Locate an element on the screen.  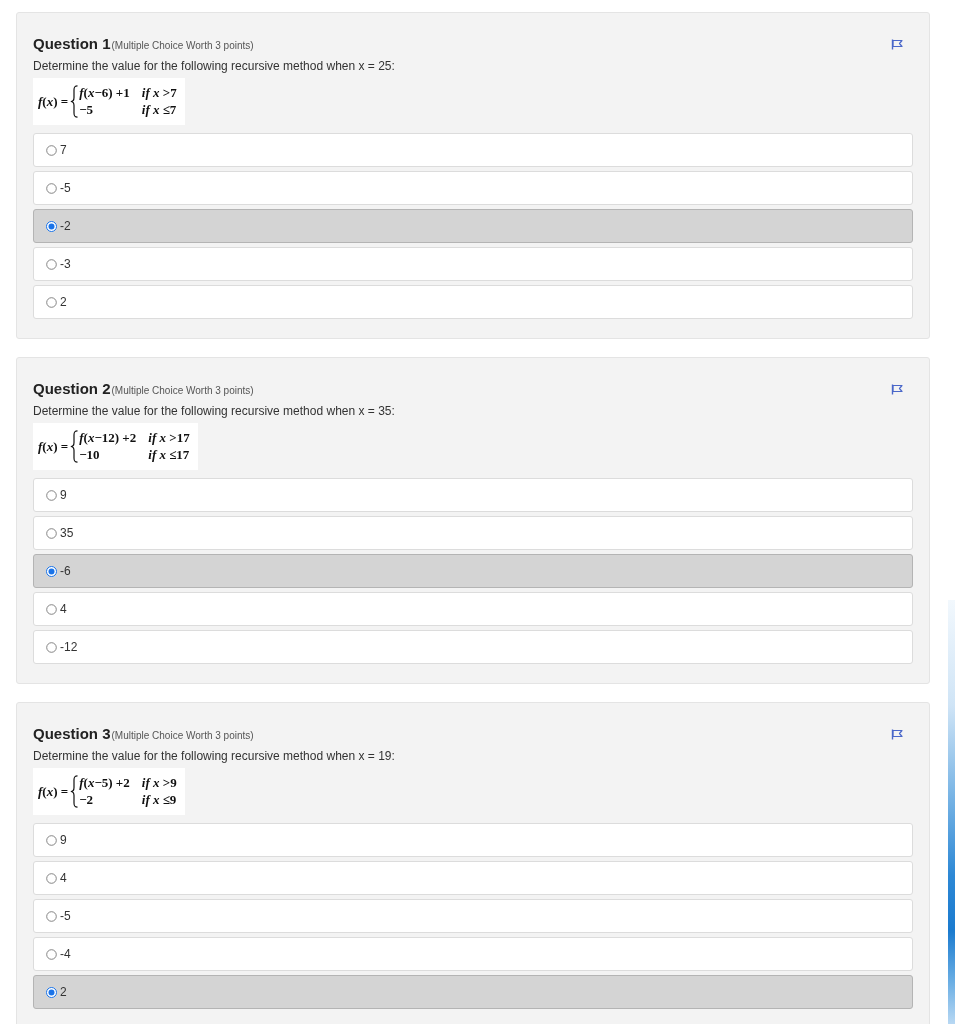
formula-condition: if x ≤7 is located at coordinates (159, 110).